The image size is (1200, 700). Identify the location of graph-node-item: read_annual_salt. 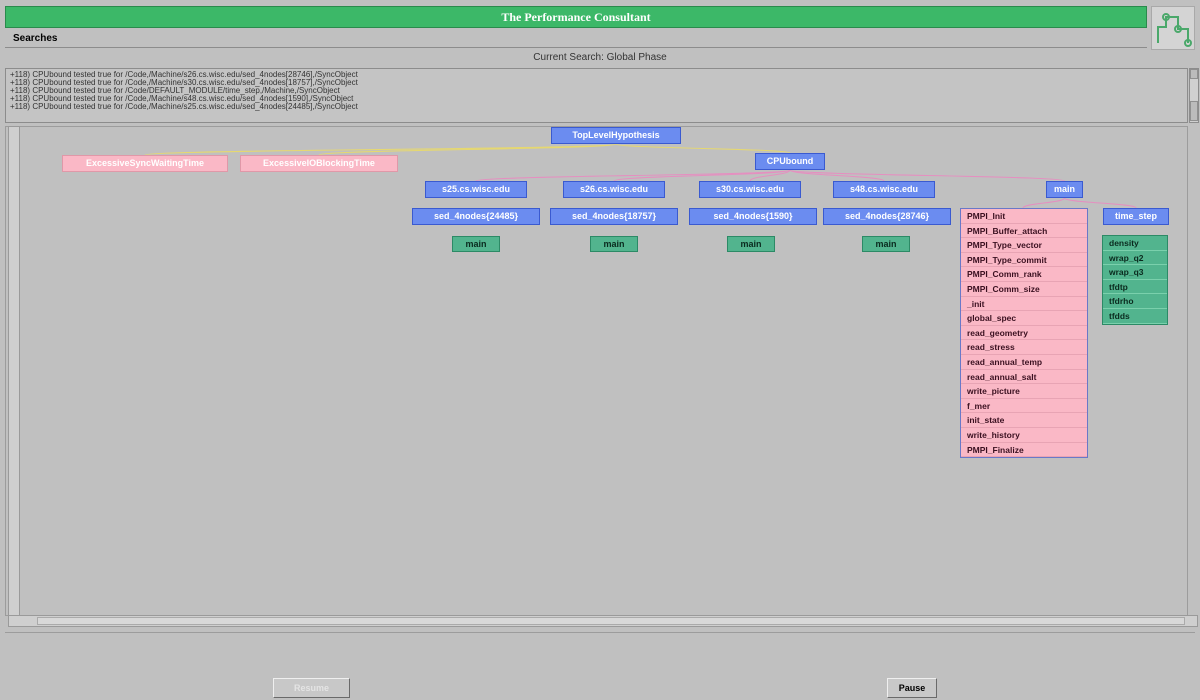
(1024, 377).